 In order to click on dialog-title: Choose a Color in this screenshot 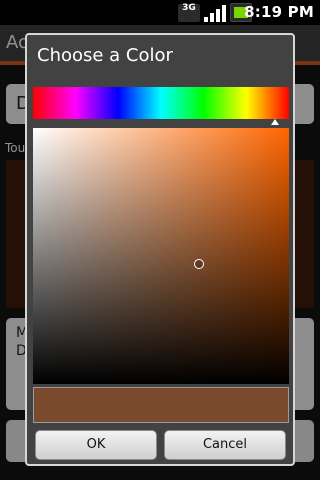, I will do `click(105, 55)`.